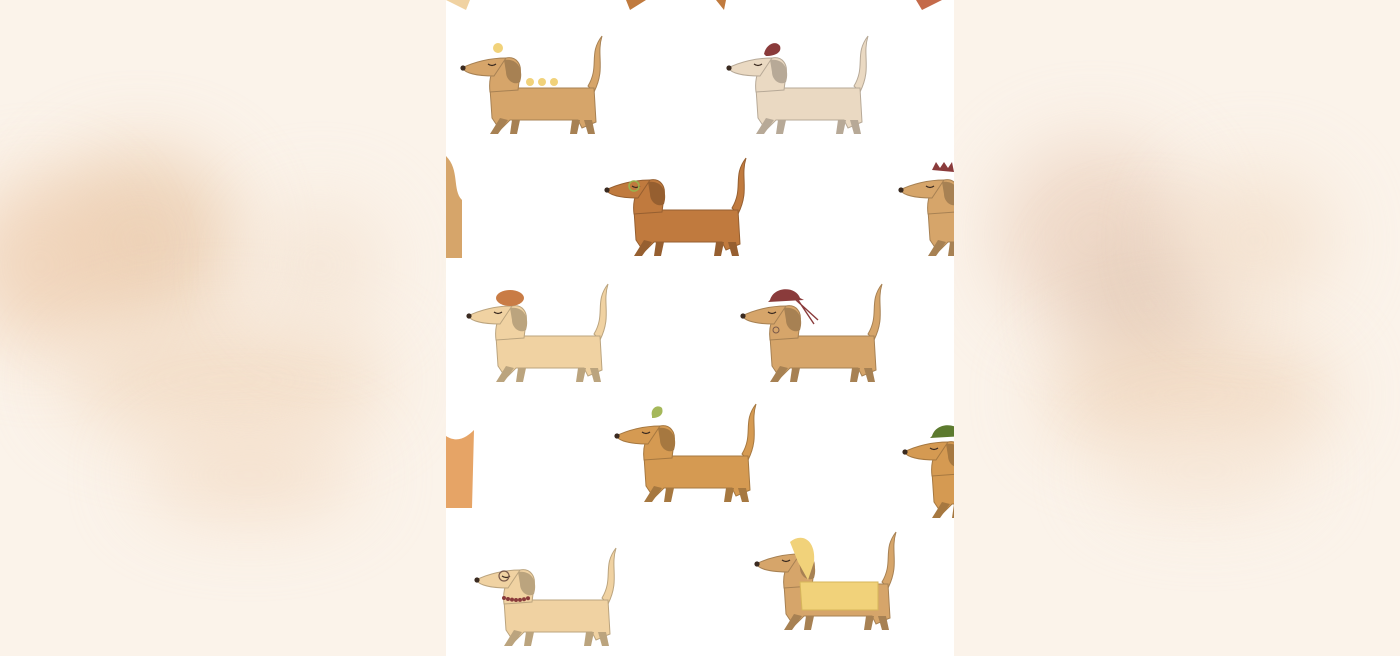 This screenshot has height=656, width=1400. I want to click on dog-maroon-hat, so click(811, 332).